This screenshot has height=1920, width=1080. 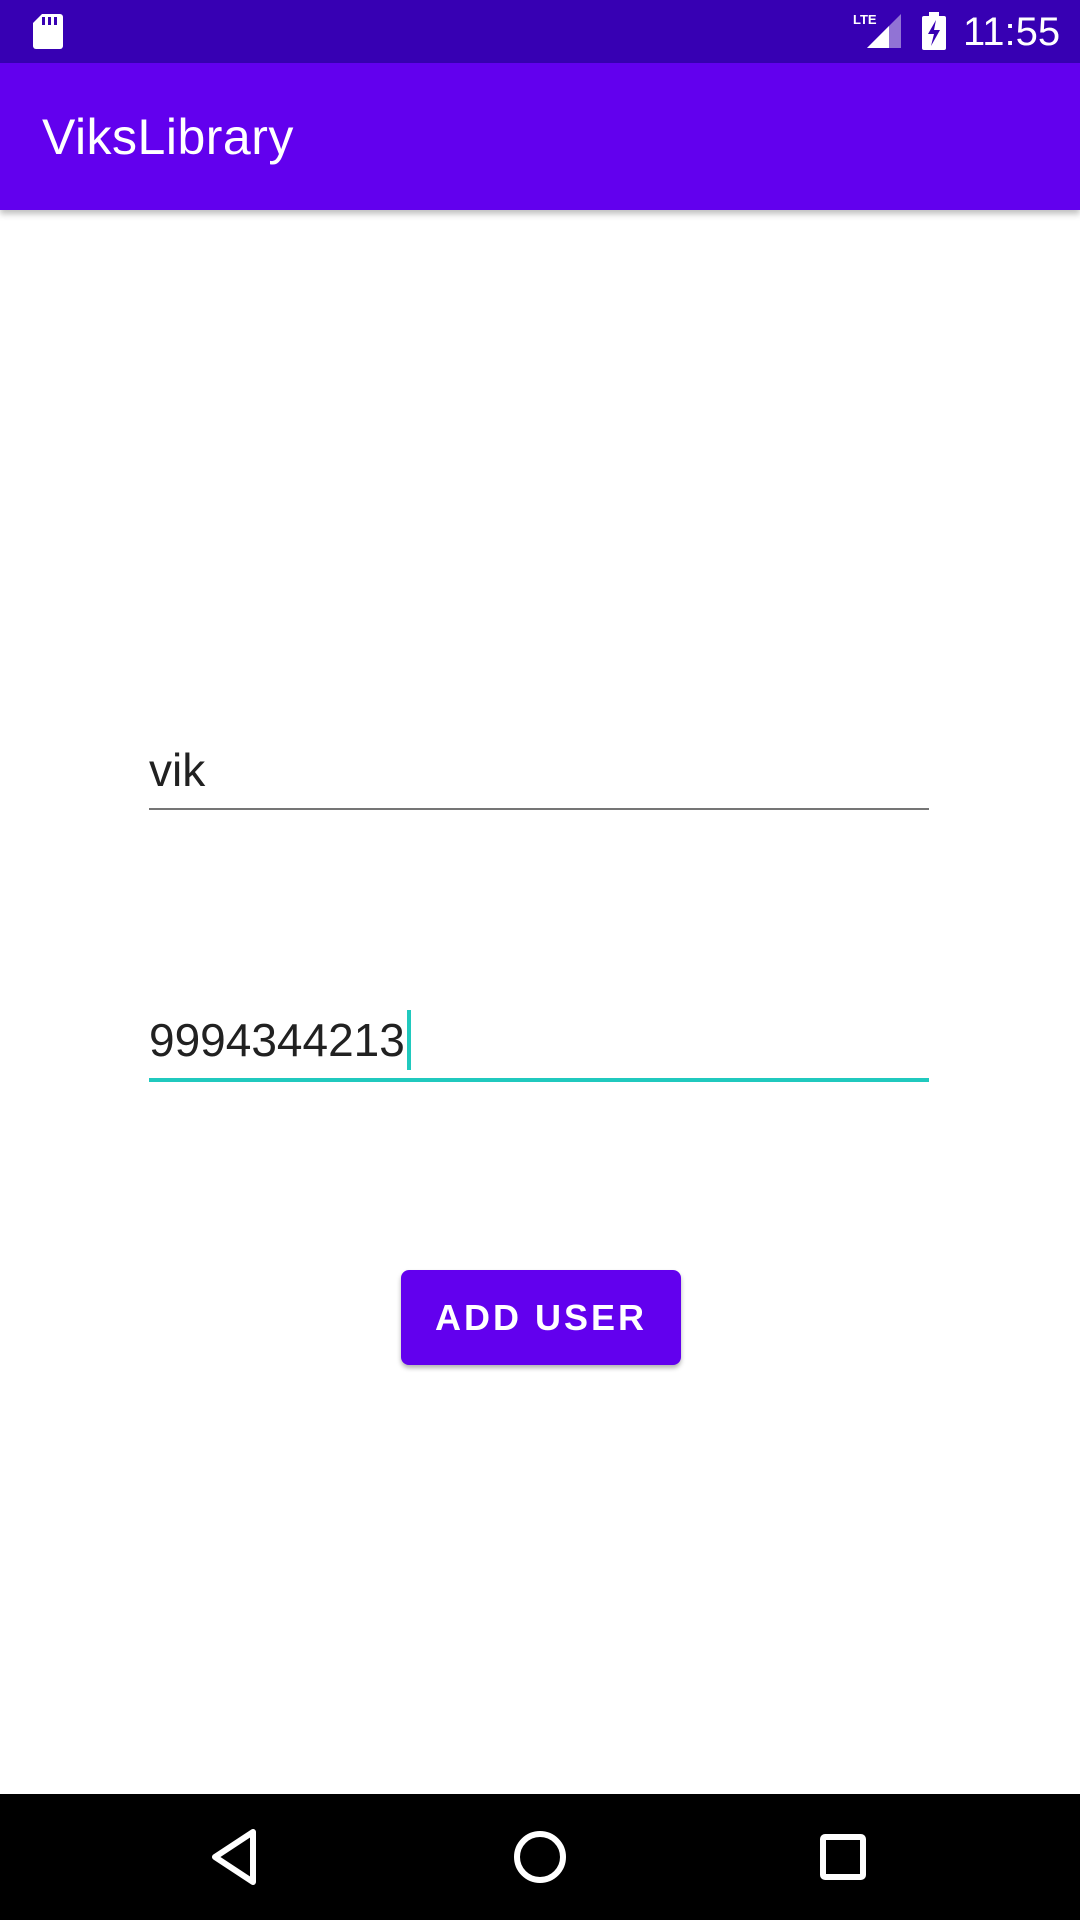 I want to click on status-time: 11:55, so click(x=1012, y=32).